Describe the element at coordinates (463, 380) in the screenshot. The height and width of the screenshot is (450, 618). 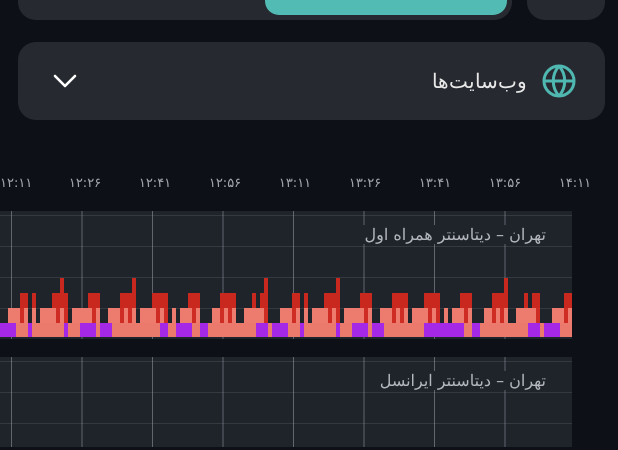
I see `panel-title: تهران – دیتاسنتر ایرانسل` at that location.